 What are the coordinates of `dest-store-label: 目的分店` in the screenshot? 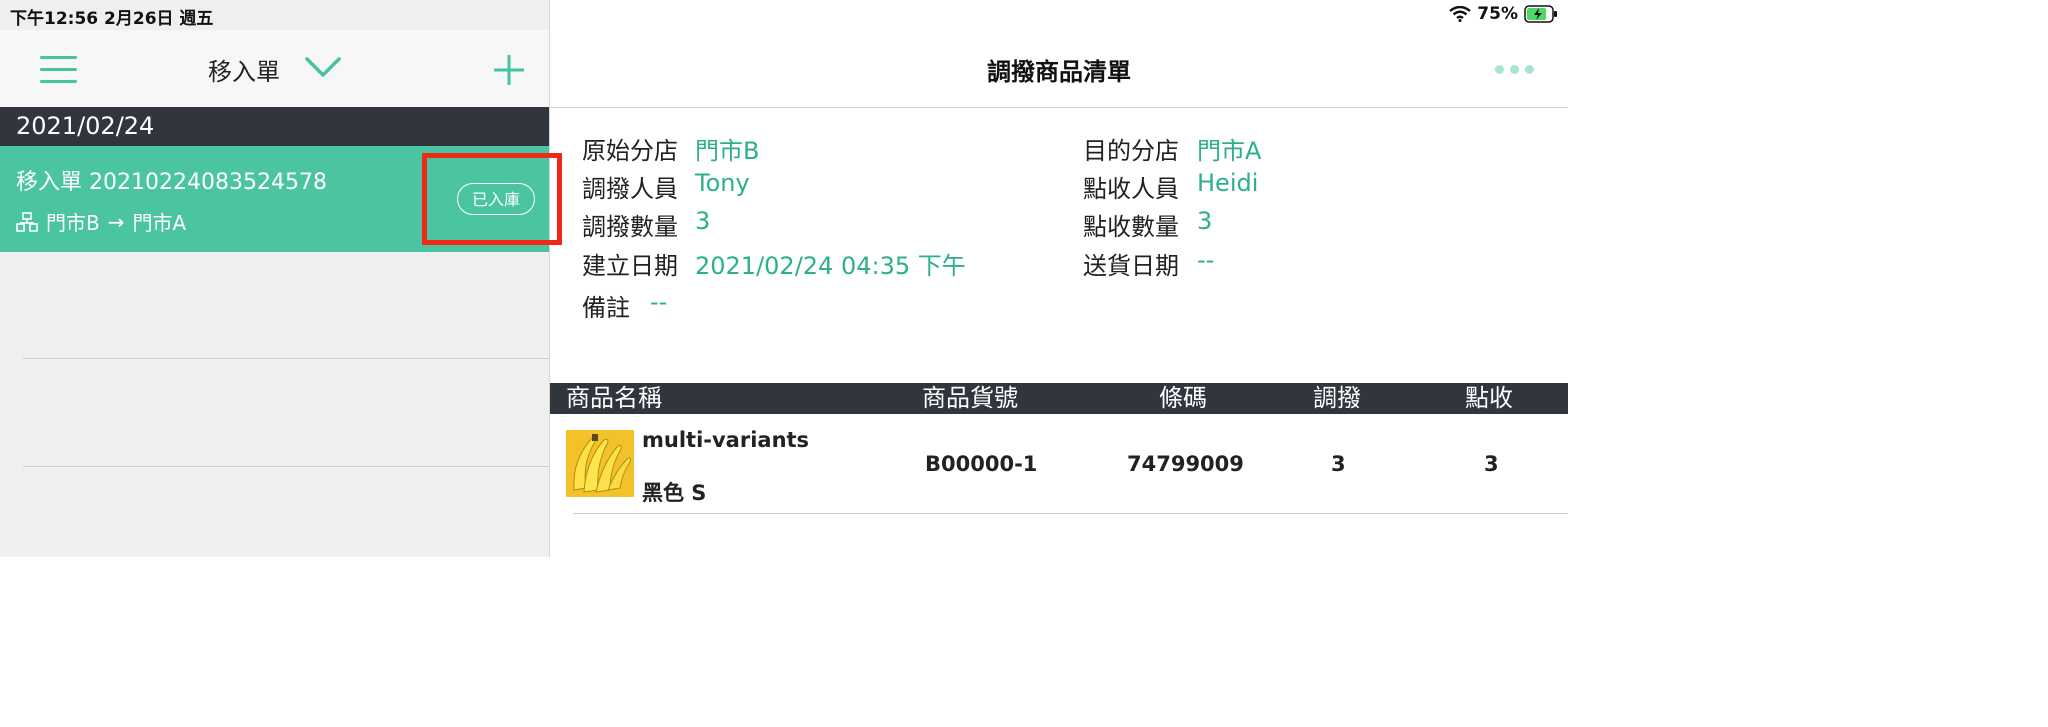 It's located at (1131, 151).